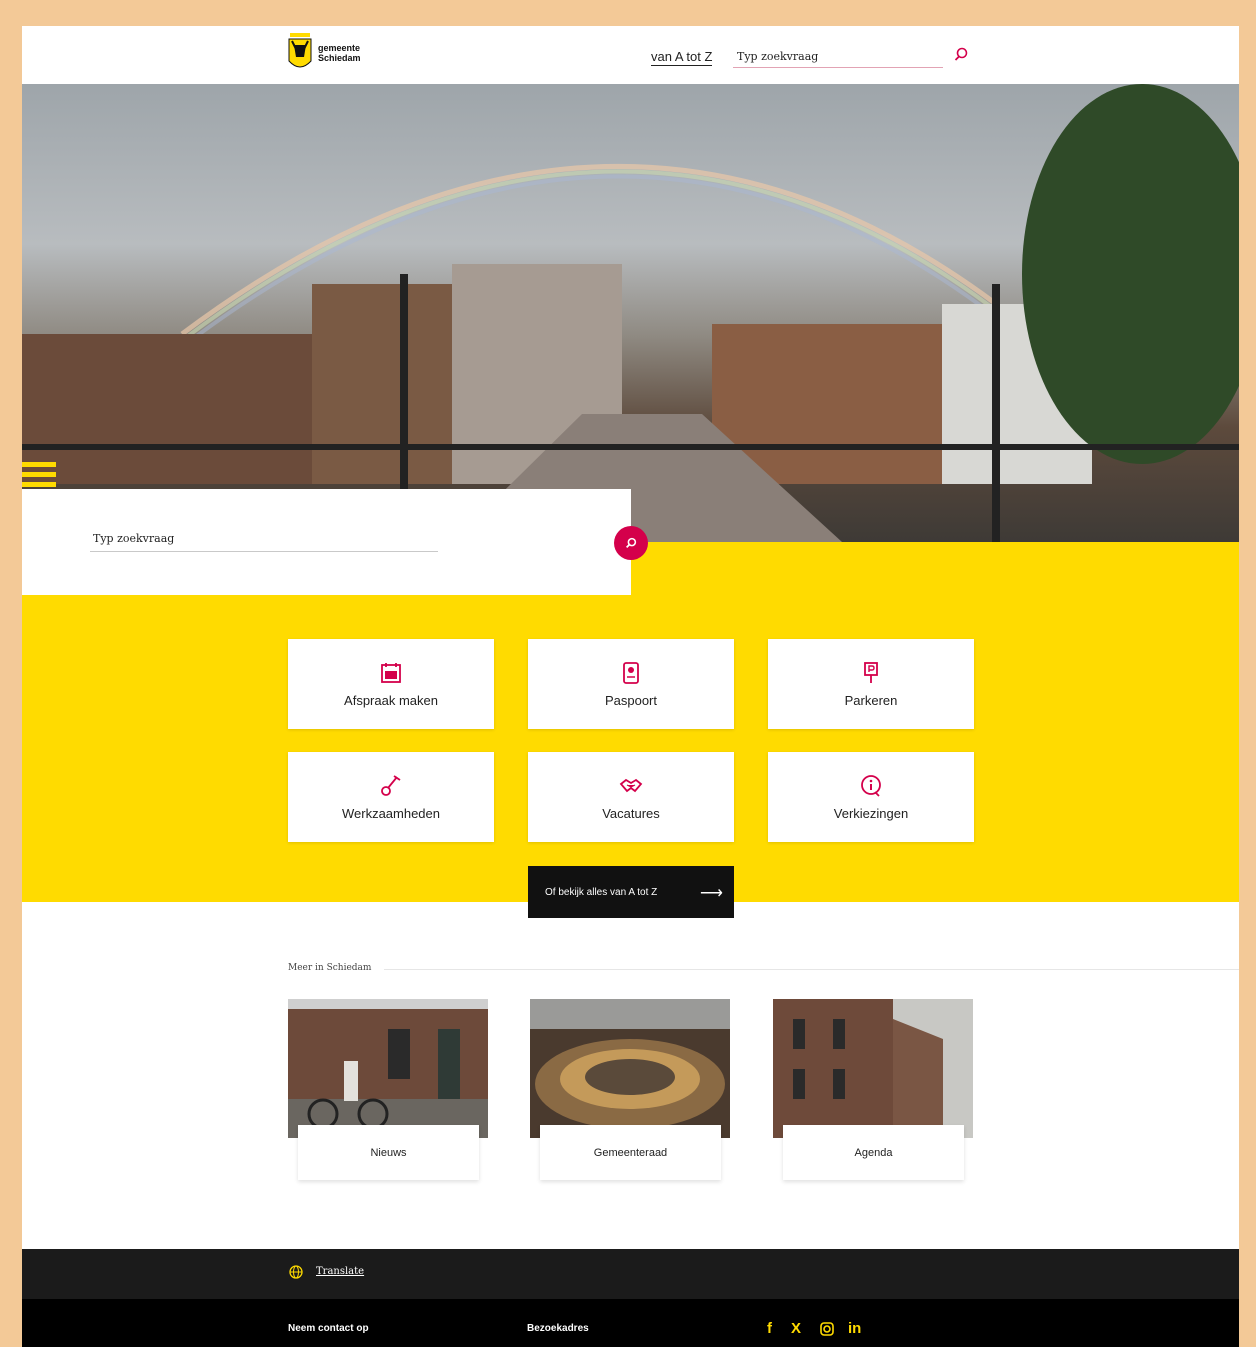 This screenshot has width=1256, height=1347. What do you see at coordinates (631, 785) in the screenshot?
I see `handshake-icon` at bounding box center [631, 785].